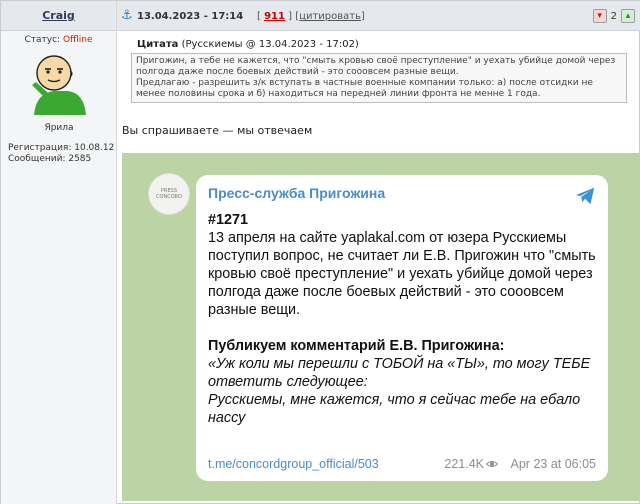 The height and width of the screenshot is (504, 640). I want to click on rating-value: 2, so click(613, 16).